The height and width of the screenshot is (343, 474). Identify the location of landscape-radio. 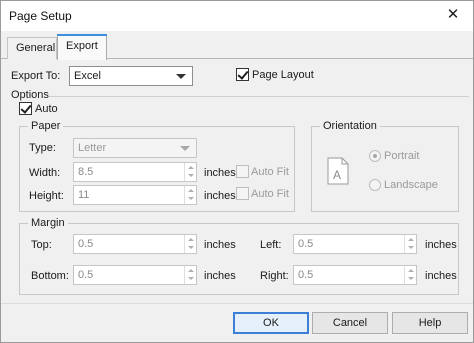
(375, 185).